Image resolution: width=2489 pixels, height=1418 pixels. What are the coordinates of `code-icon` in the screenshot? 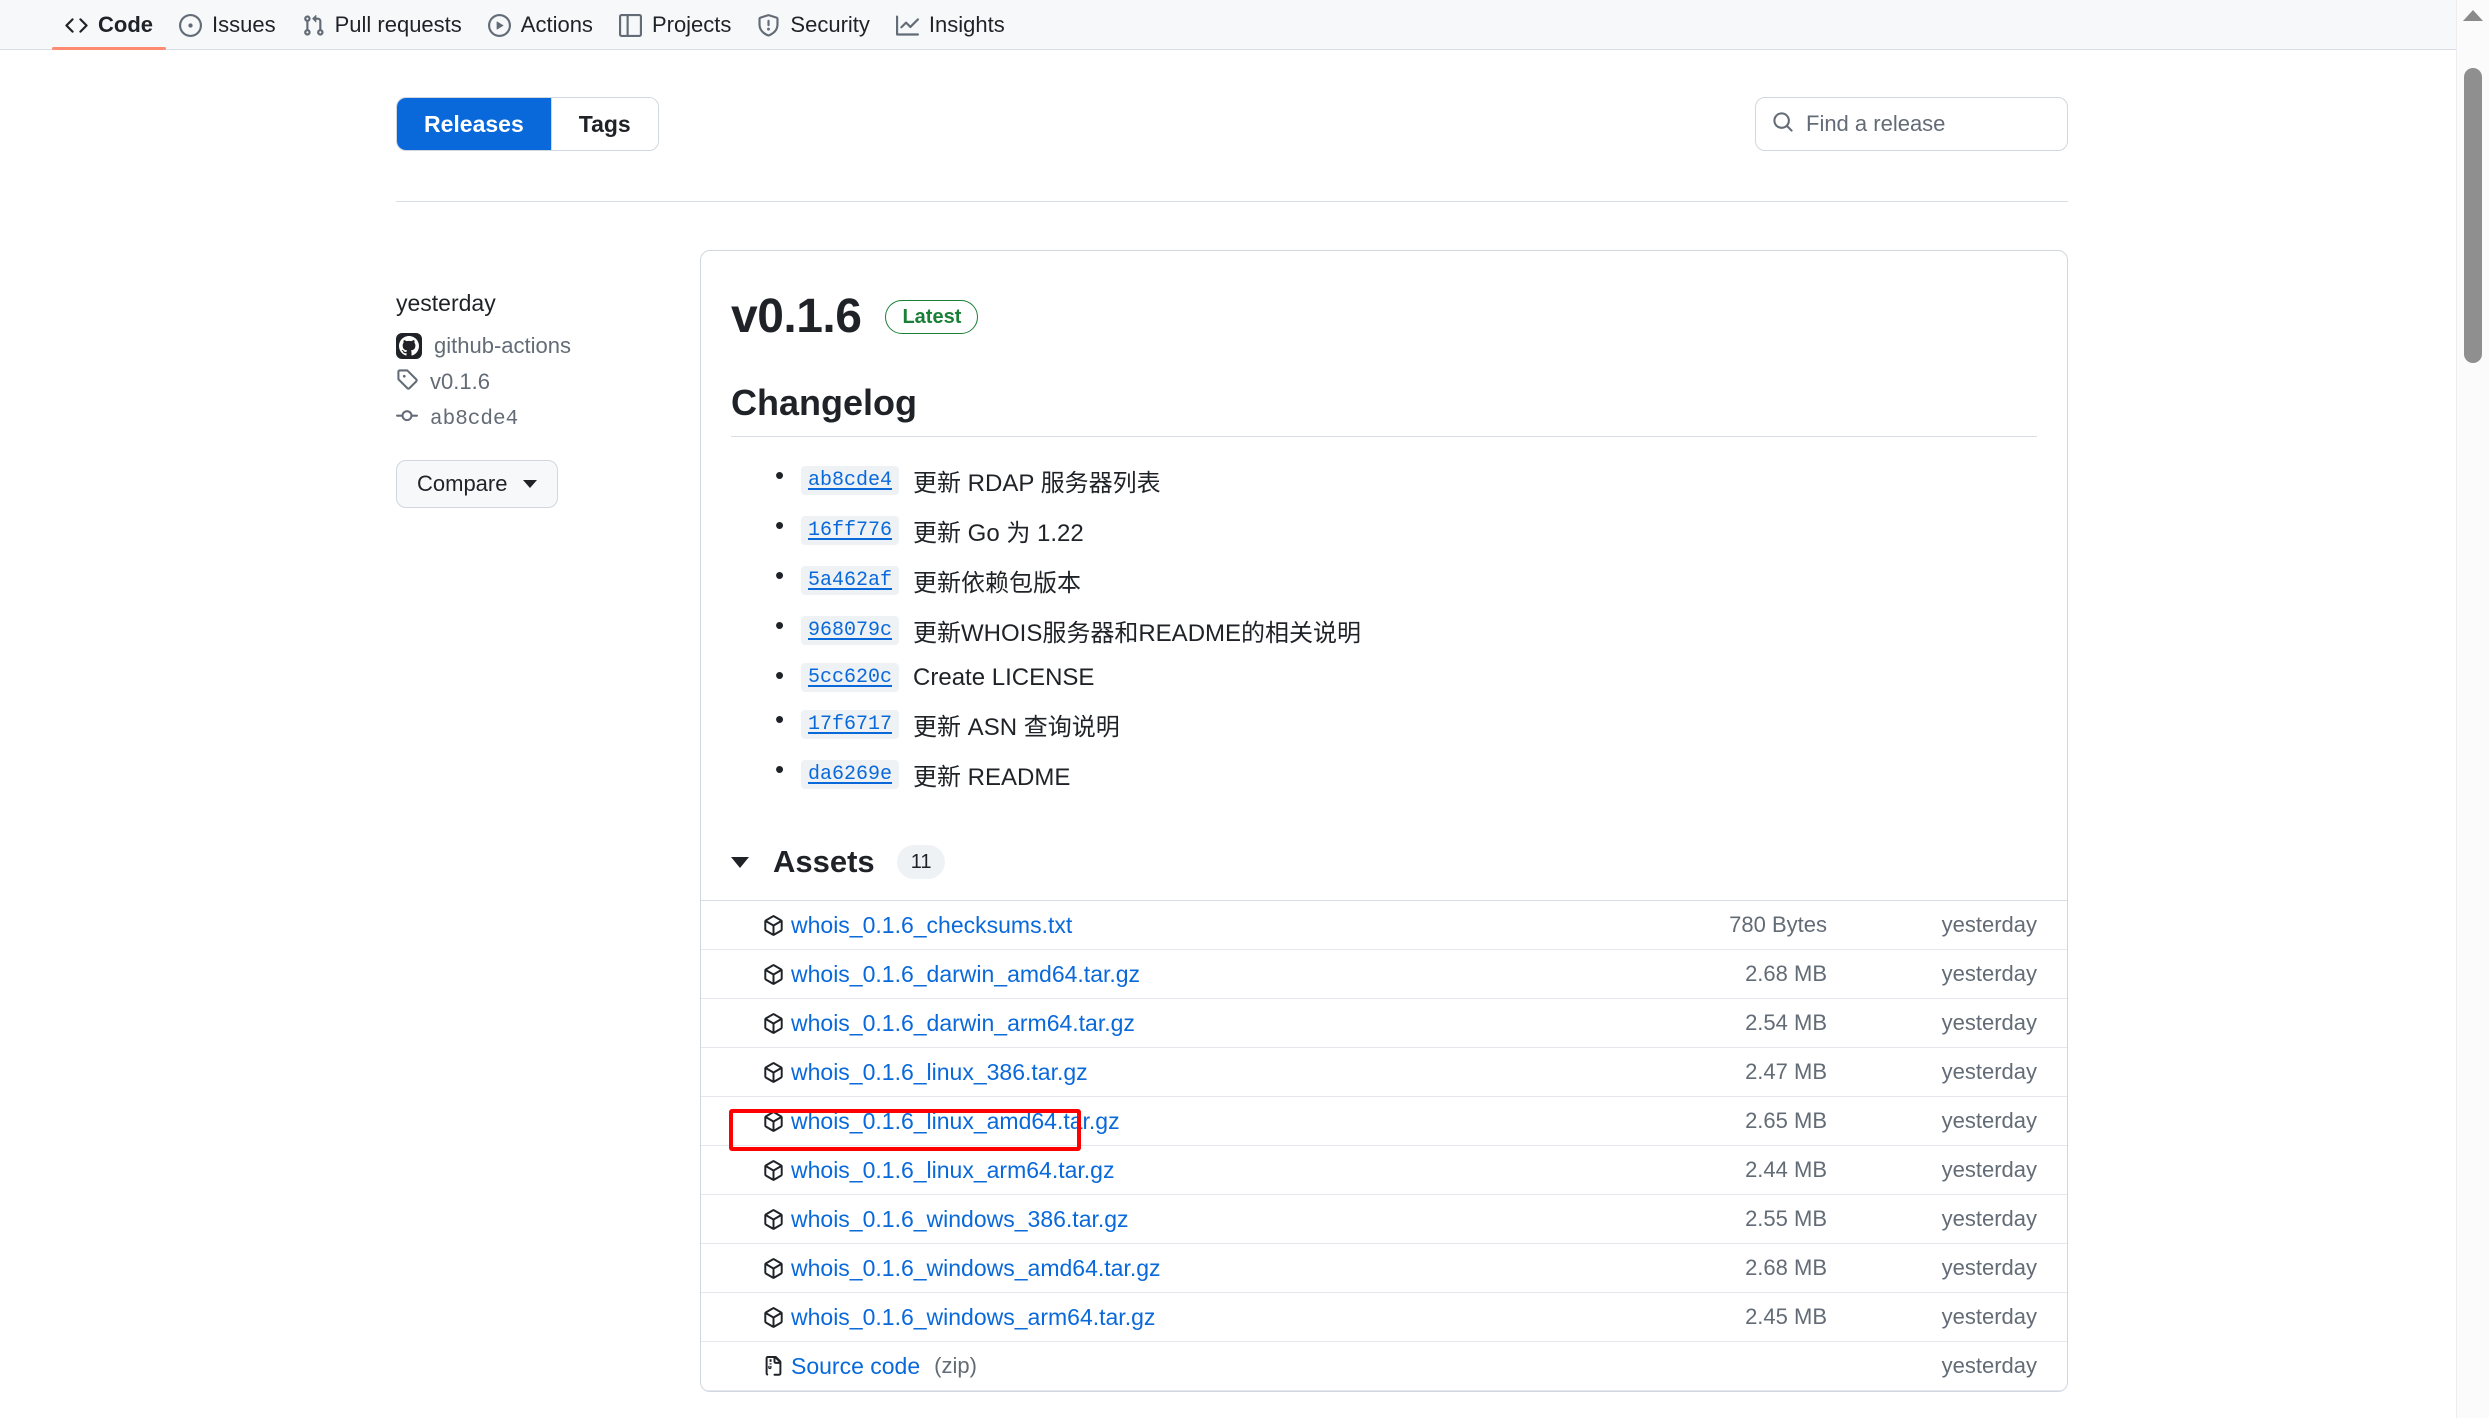 It's located at (76, 25).